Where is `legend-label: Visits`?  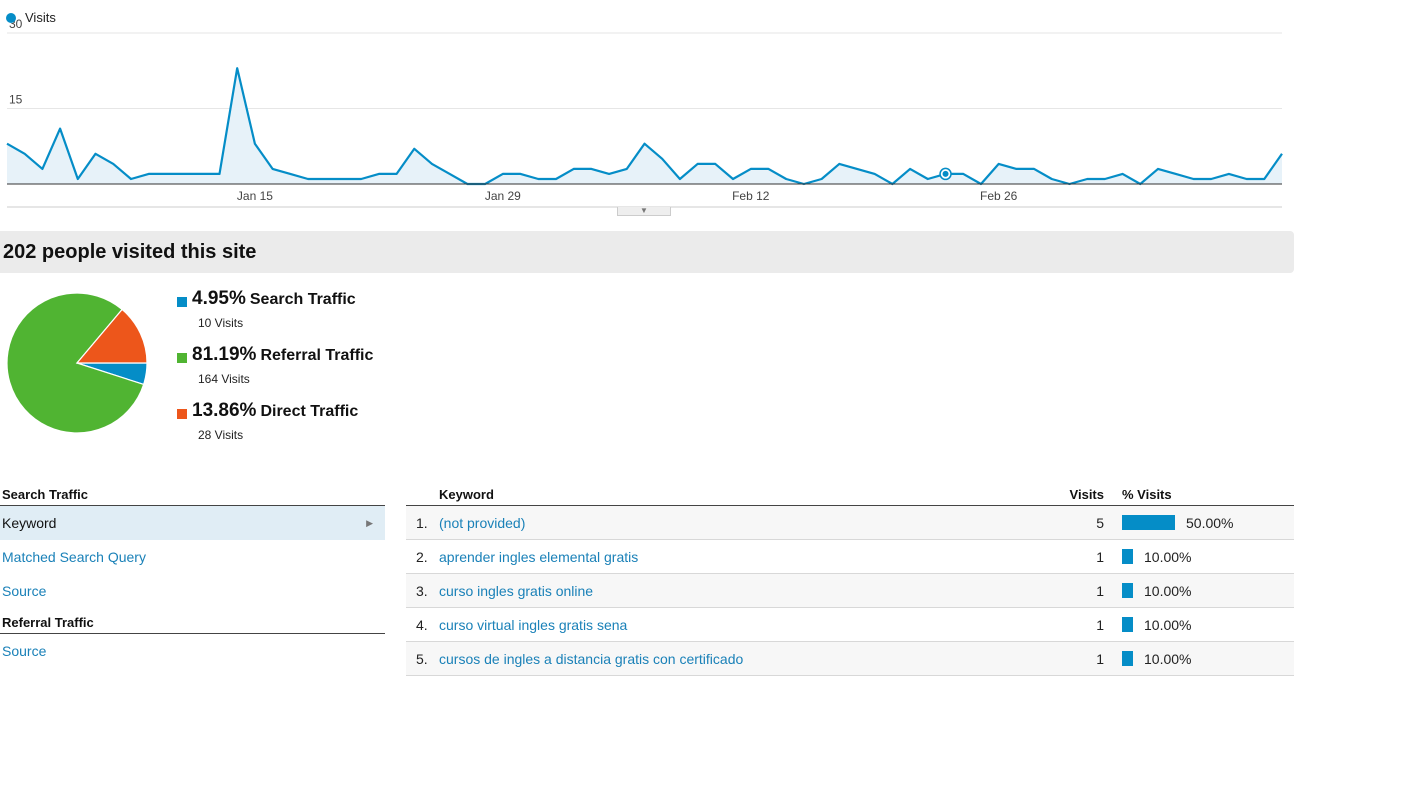
legend-label: Visits is located at coordinates (40, 17).